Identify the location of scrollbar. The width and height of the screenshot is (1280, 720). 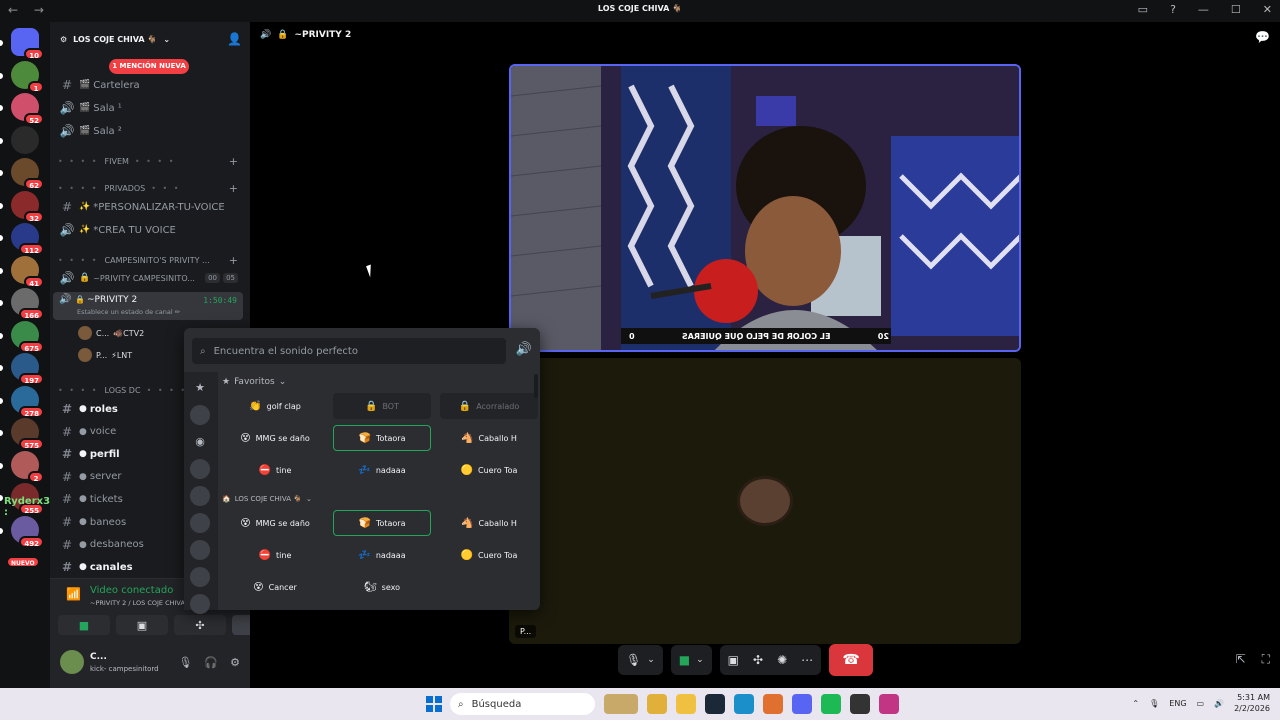
(536, 386).